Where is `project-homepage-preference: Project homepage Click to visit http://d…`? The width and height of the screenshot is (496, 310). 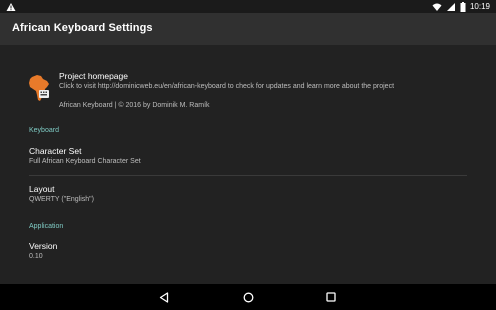 project-homepage-preference: Project homepage Click to visit http://d… is located at coordinates (248, 91).